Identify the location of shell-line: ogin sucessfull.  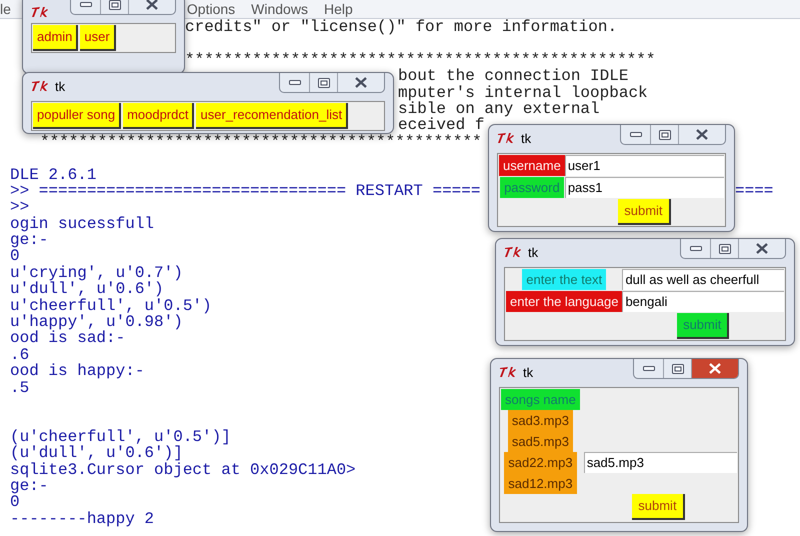
(82, 223).